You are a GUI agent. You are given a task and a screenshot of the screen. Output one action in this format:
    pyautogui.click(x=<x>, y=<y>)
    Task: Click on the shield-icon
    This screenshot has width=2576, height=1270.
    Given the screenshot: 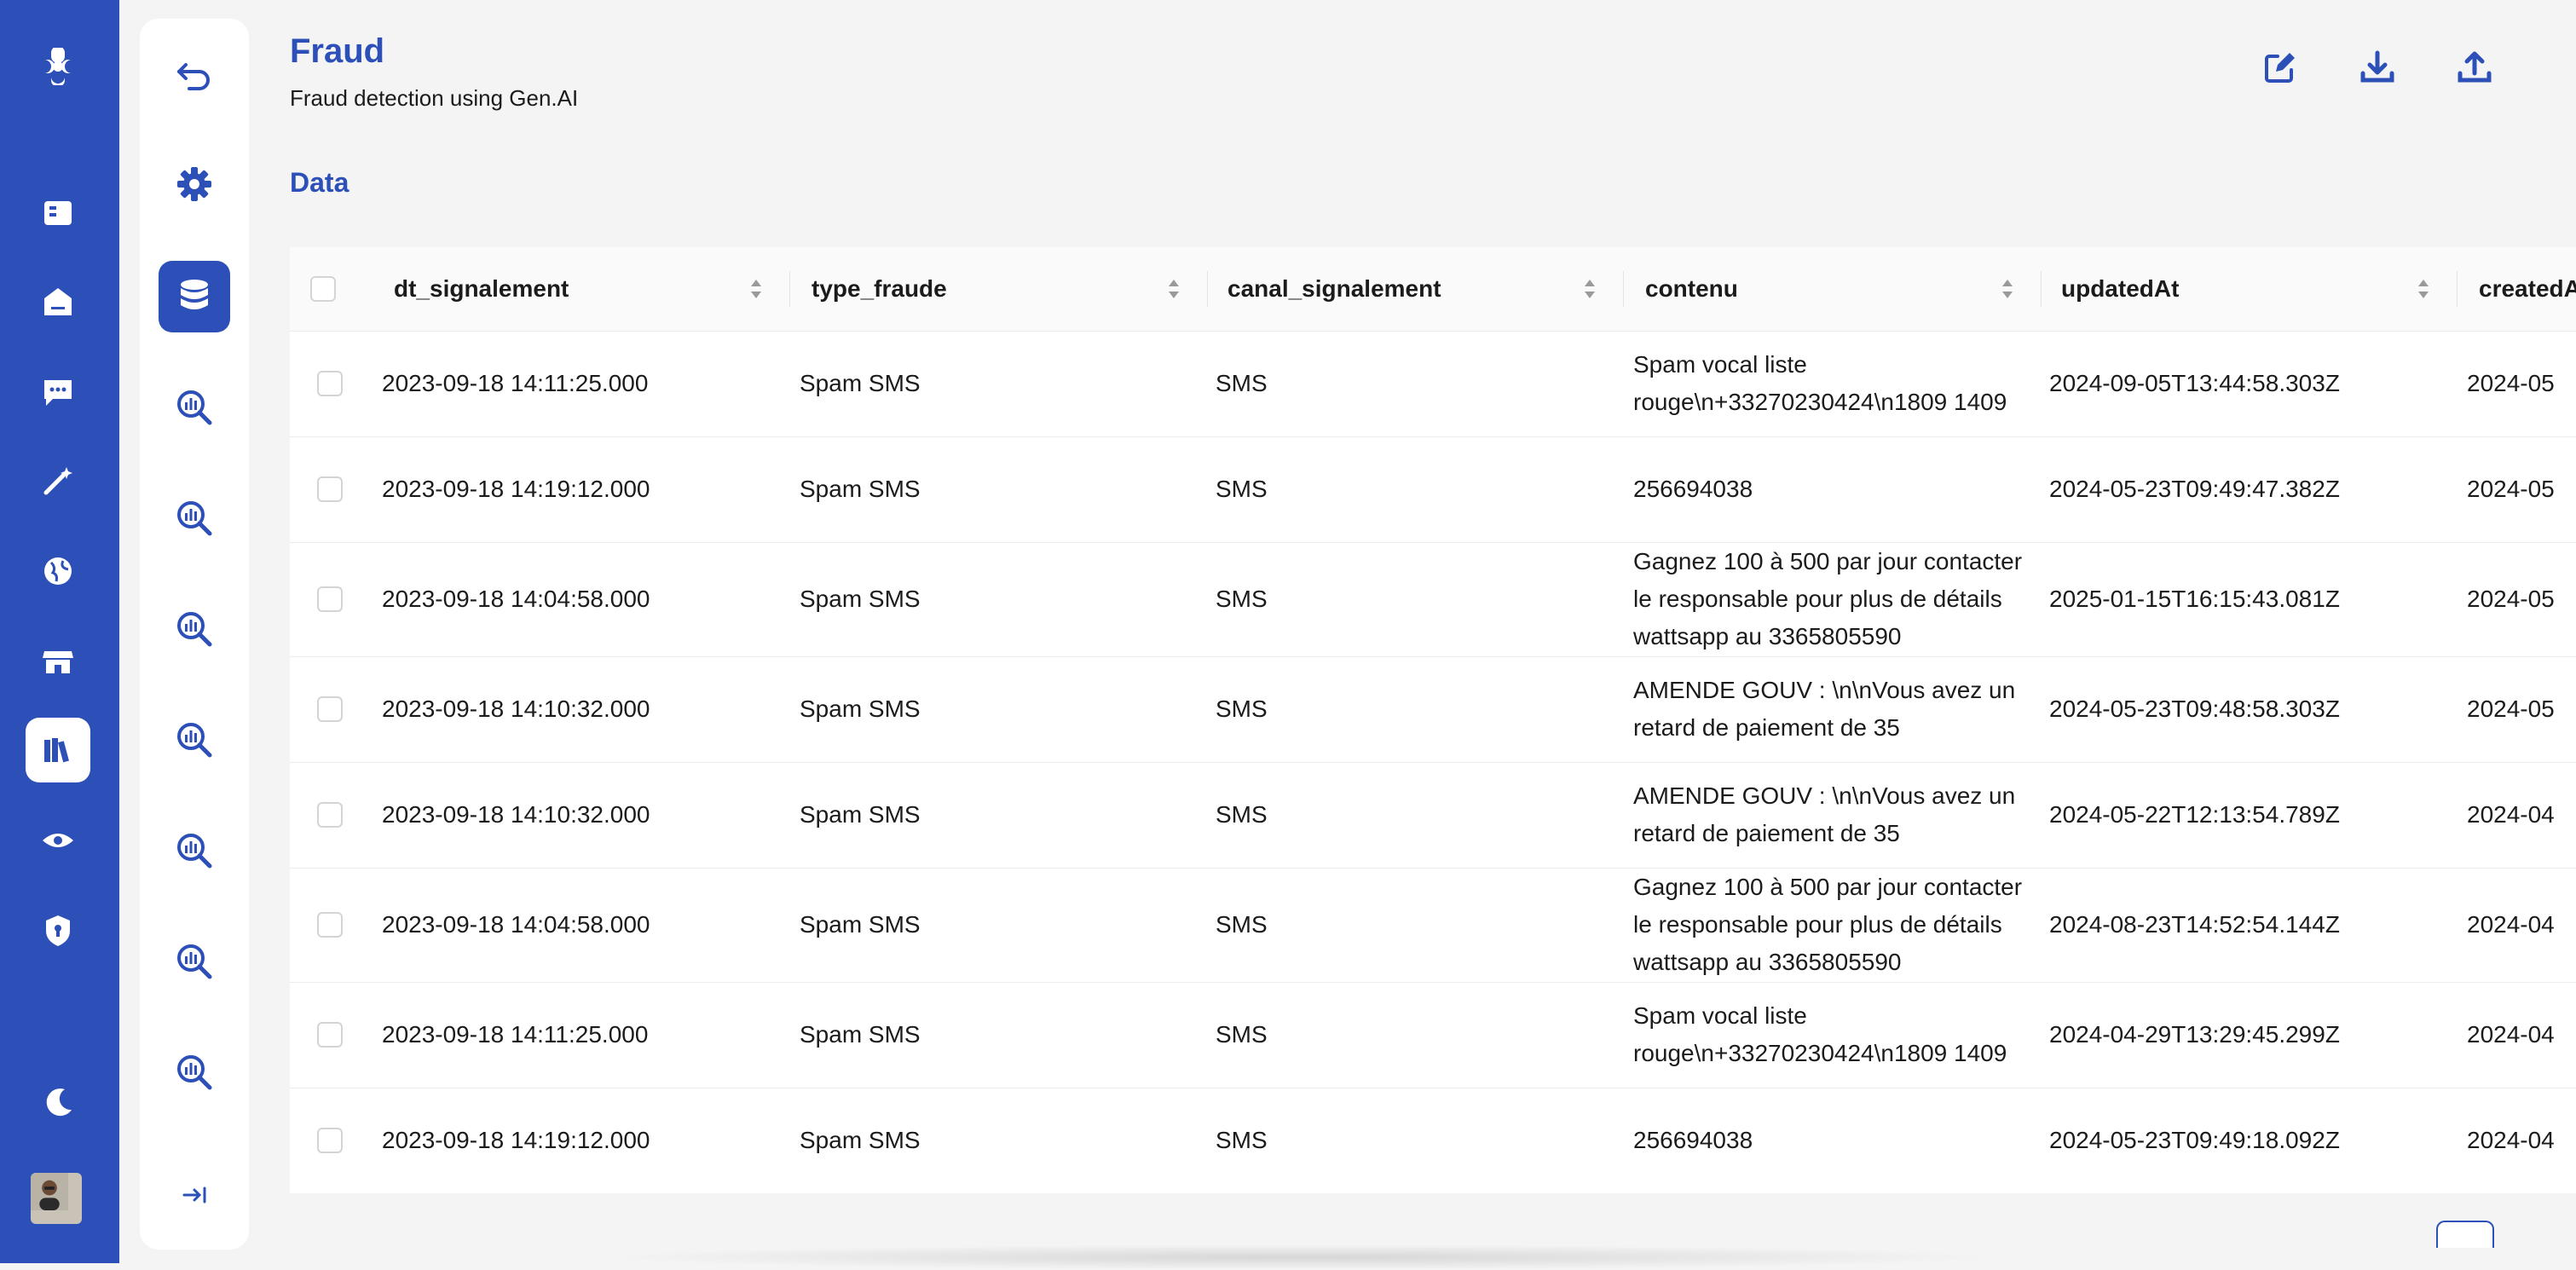 What is the action you would take?
    pyautogui.click(x=58, y=930)
    